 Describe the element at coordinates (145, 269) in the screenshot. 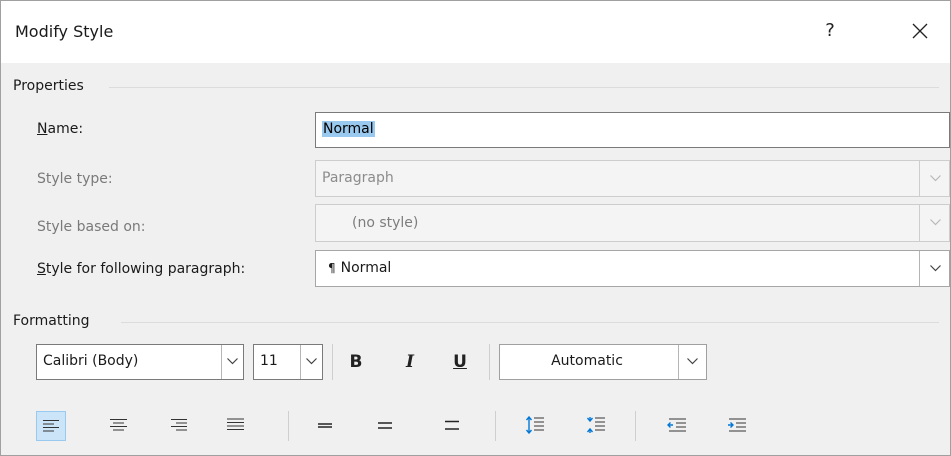

I see `following-label-rest: tyle for following paragraph:` at that location.